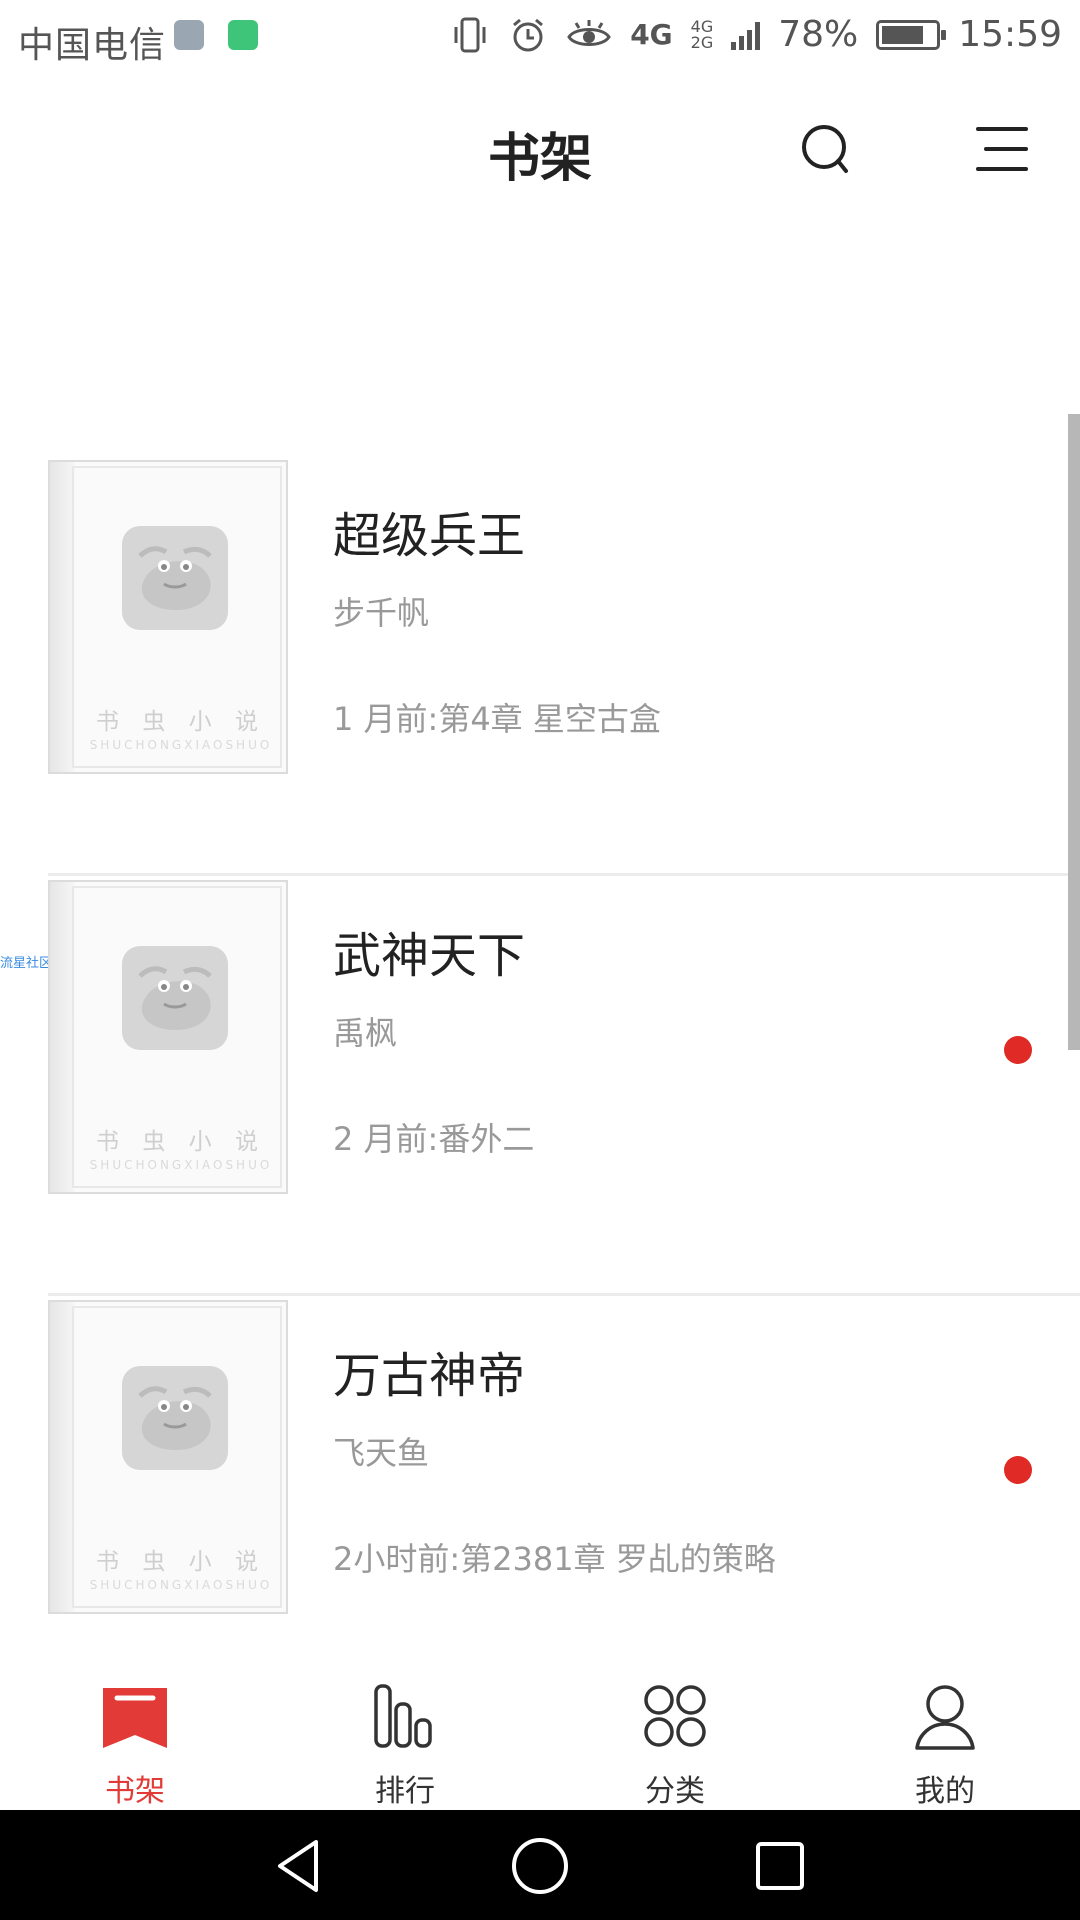  What do you see at coordinates (429, 1376) in the screenshot?
I see `book-title: 万古神帝` at bounding box center [429, 1376].